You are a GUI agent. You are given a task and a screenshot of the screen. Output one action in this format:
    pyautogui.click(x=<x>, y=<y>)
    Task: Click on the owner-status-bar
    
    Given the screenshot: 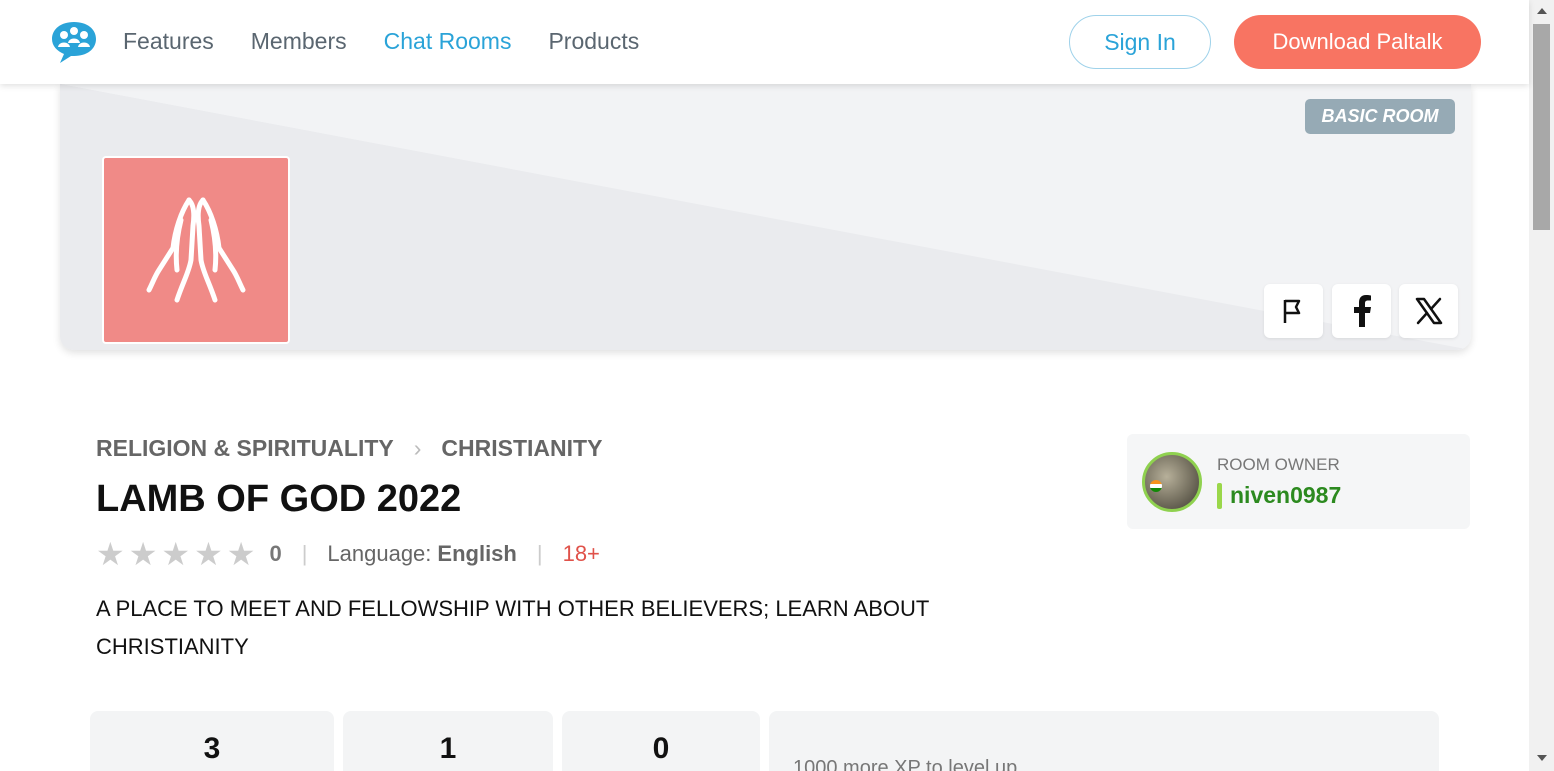 What is the action you would take?
    pyautogui.click(x=1219, y=495)
    